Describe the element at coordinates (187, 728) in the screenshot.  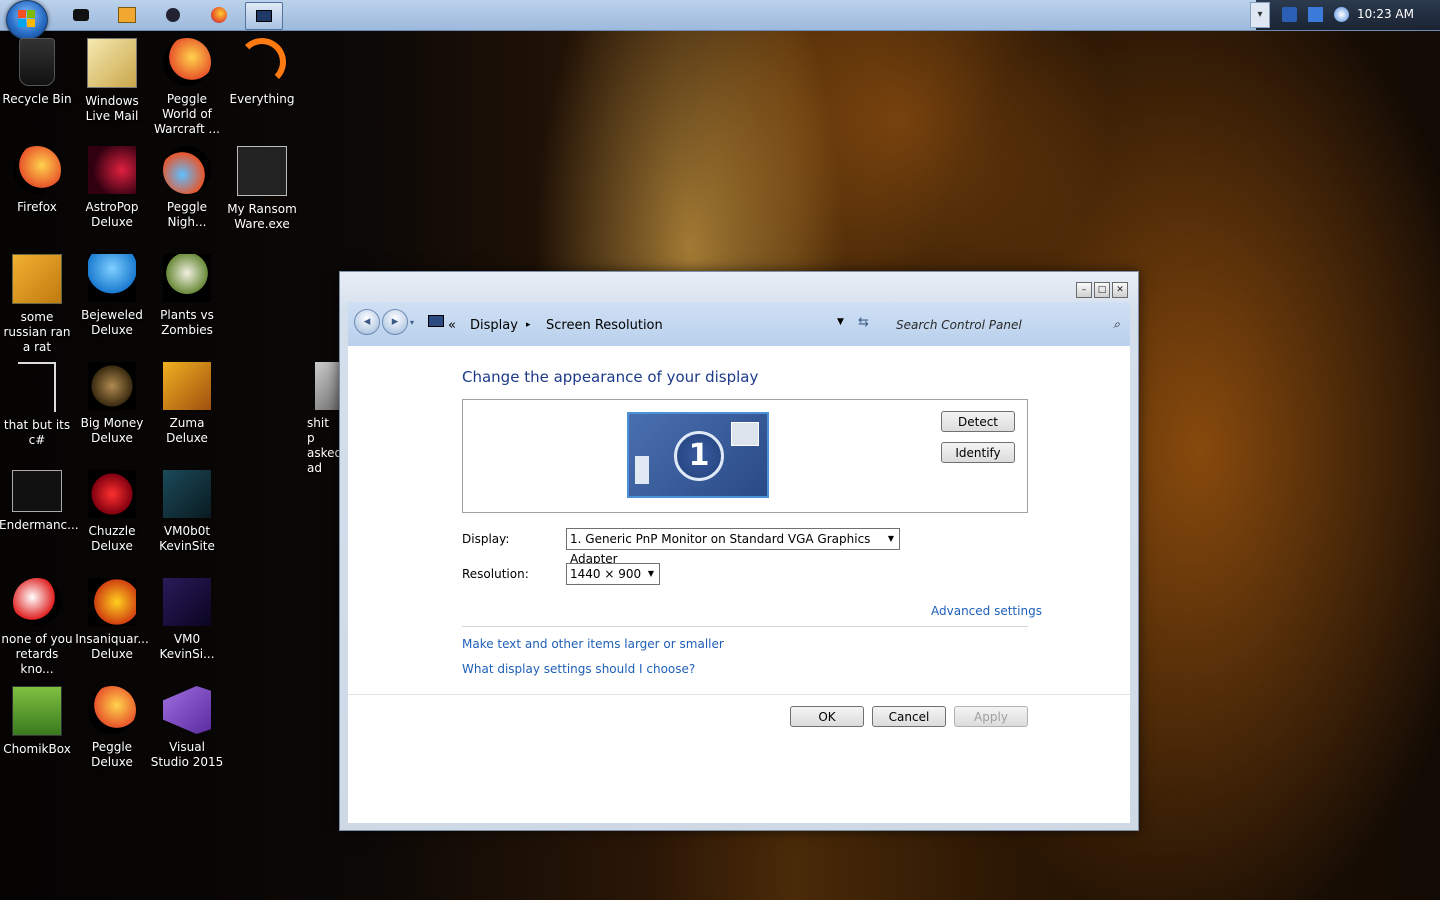
I see `desktop-icon-visual-studio: Visual Studio 2015` at that location.